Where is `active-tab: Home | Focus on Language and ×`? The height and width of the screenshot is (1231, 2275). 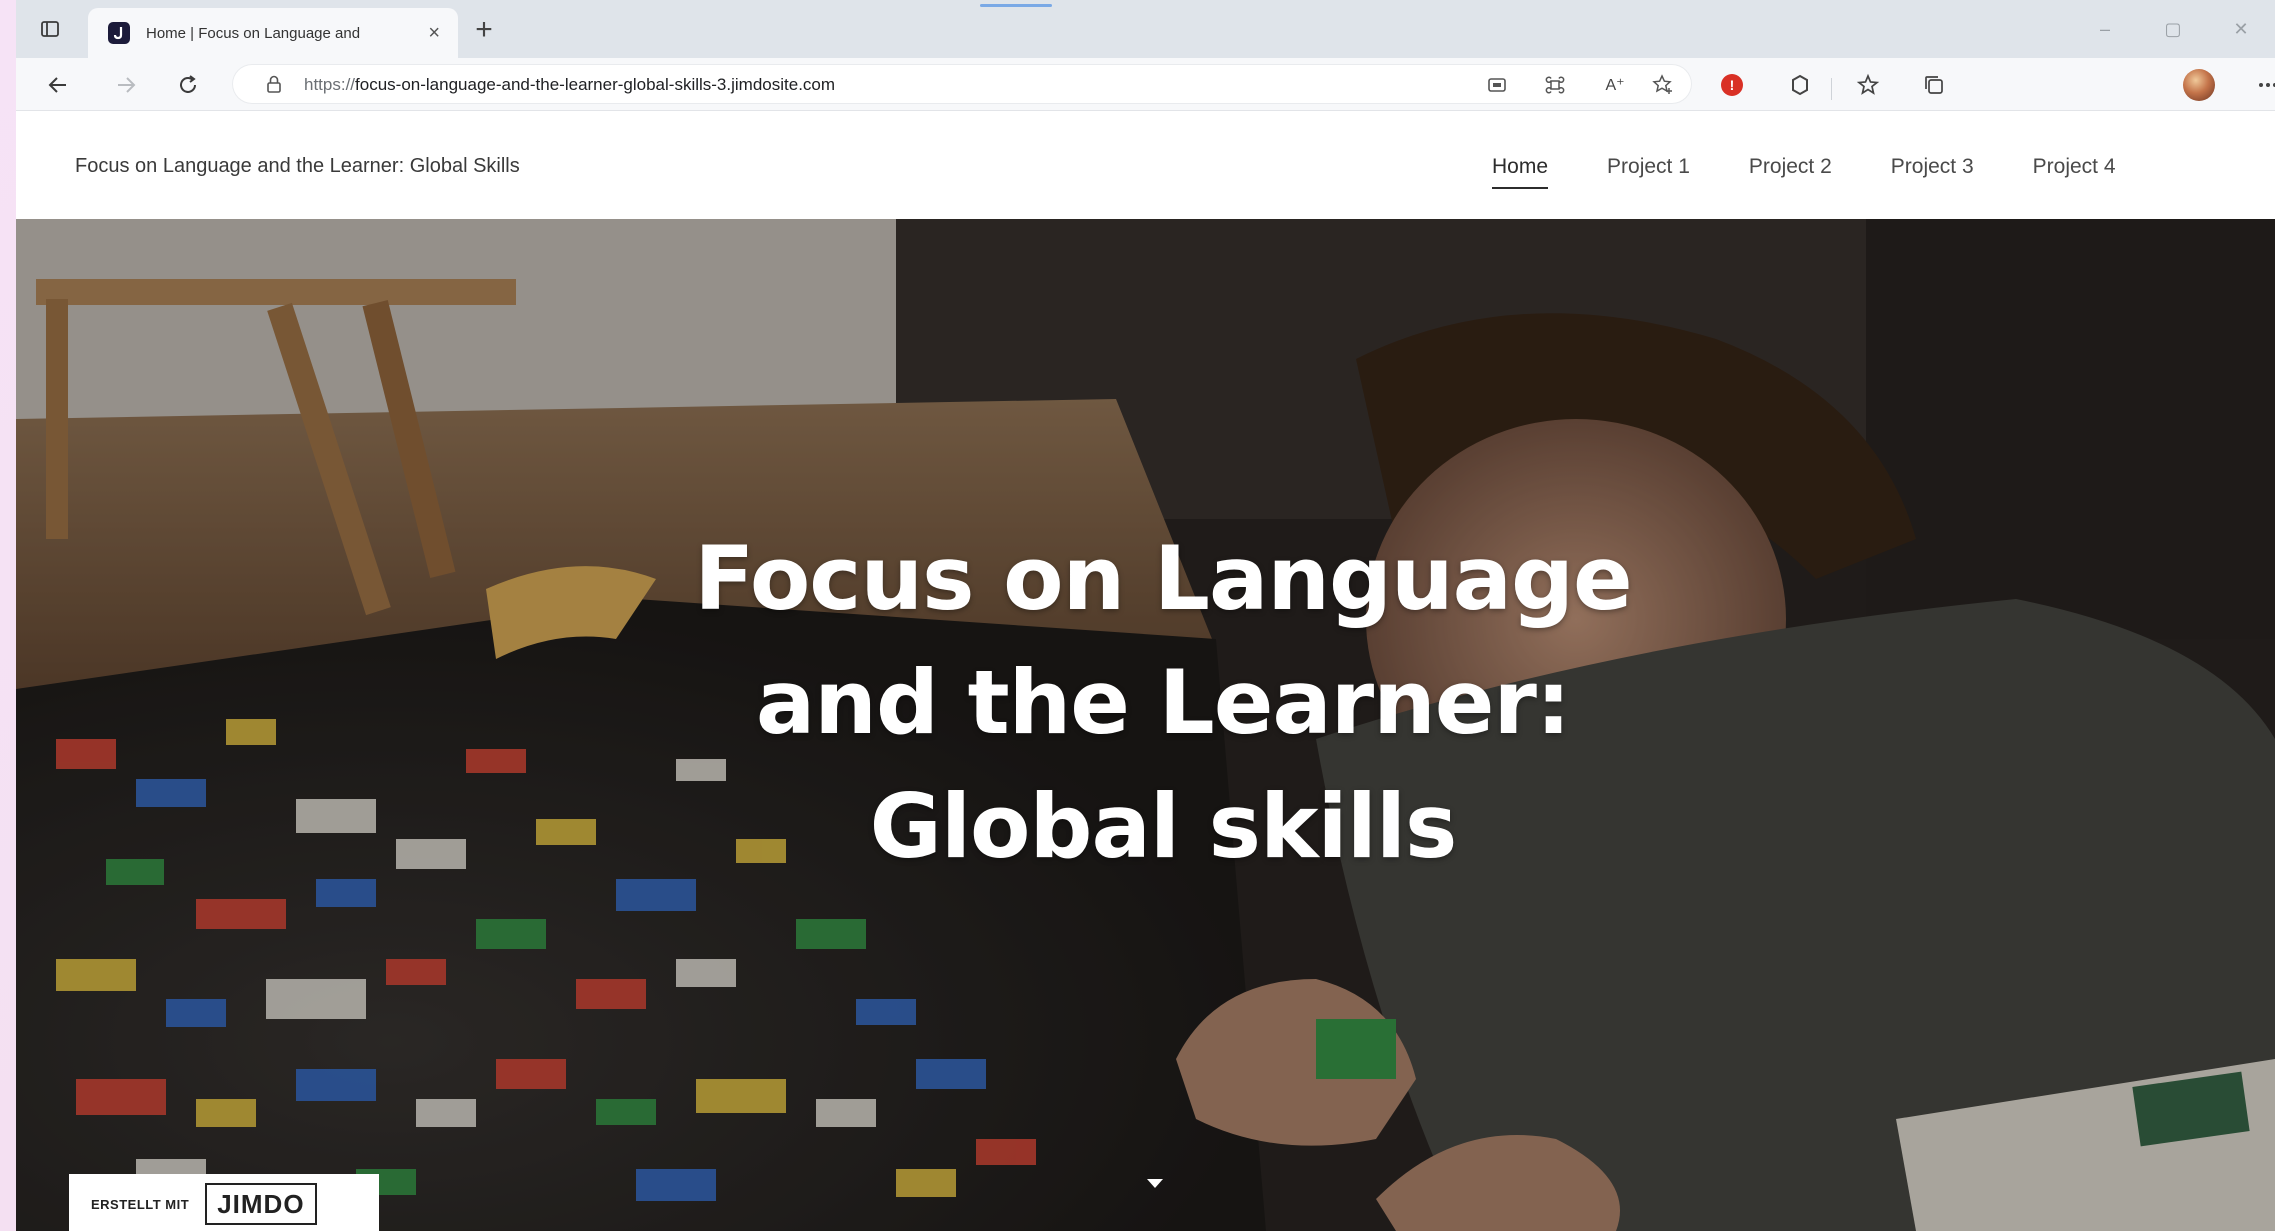 active-tab: Home | Focus on Language and × is located at coordinates (273, 33).